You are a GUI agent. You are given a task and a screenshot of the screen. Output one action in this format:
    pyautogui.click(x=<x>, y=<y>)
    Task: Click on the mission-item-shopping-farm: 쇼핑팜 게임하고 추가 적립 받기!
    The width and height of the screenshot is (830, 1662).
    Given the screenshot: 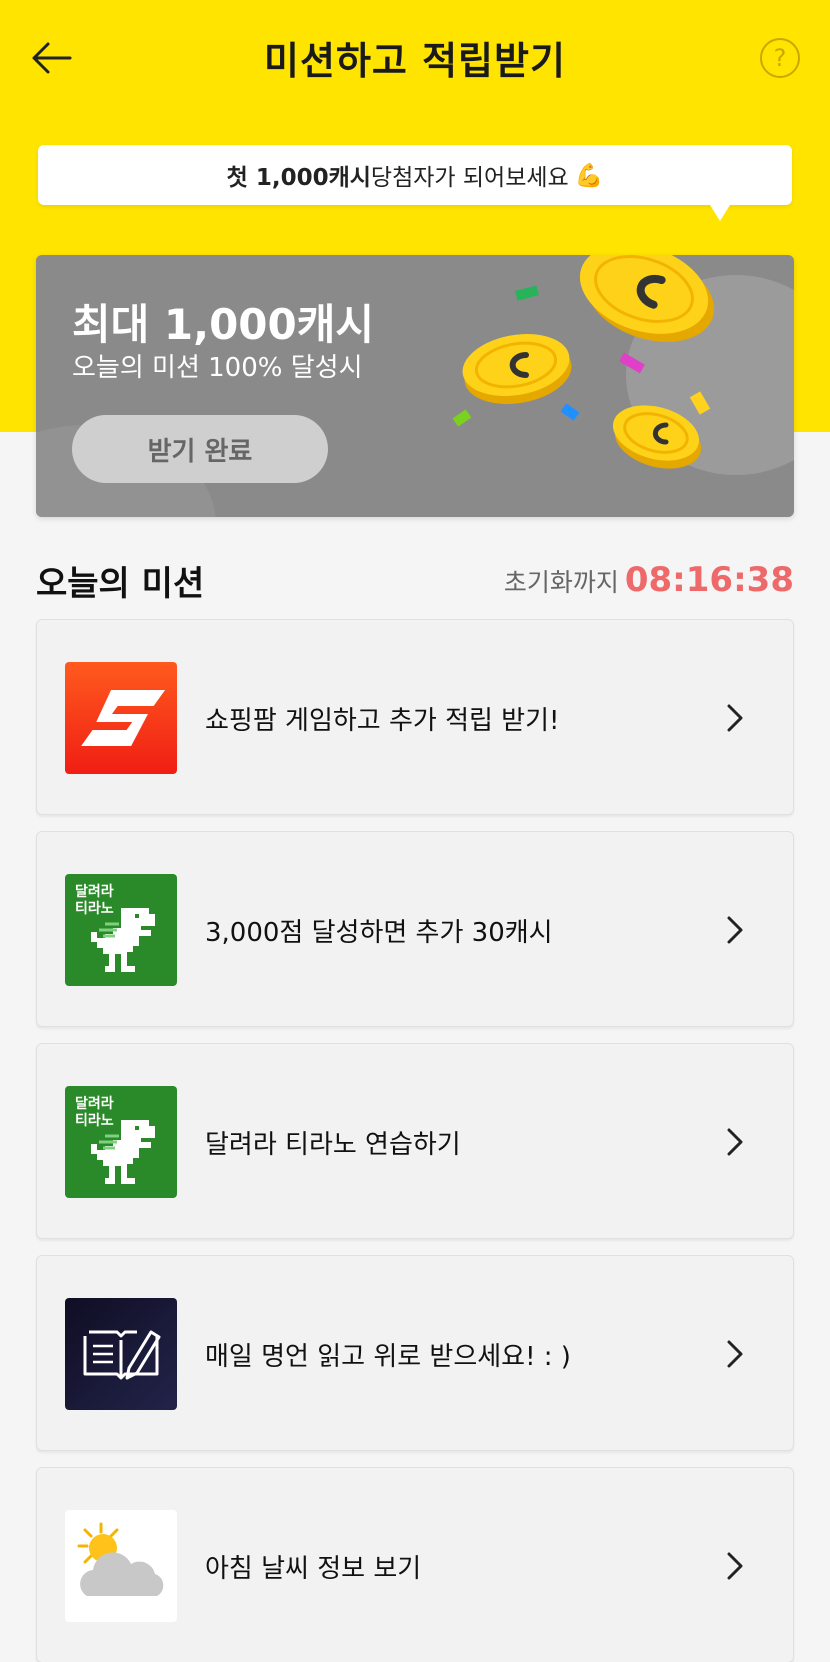 What is the action you would take?
    pyautogui.click(x=415, y=717)
    